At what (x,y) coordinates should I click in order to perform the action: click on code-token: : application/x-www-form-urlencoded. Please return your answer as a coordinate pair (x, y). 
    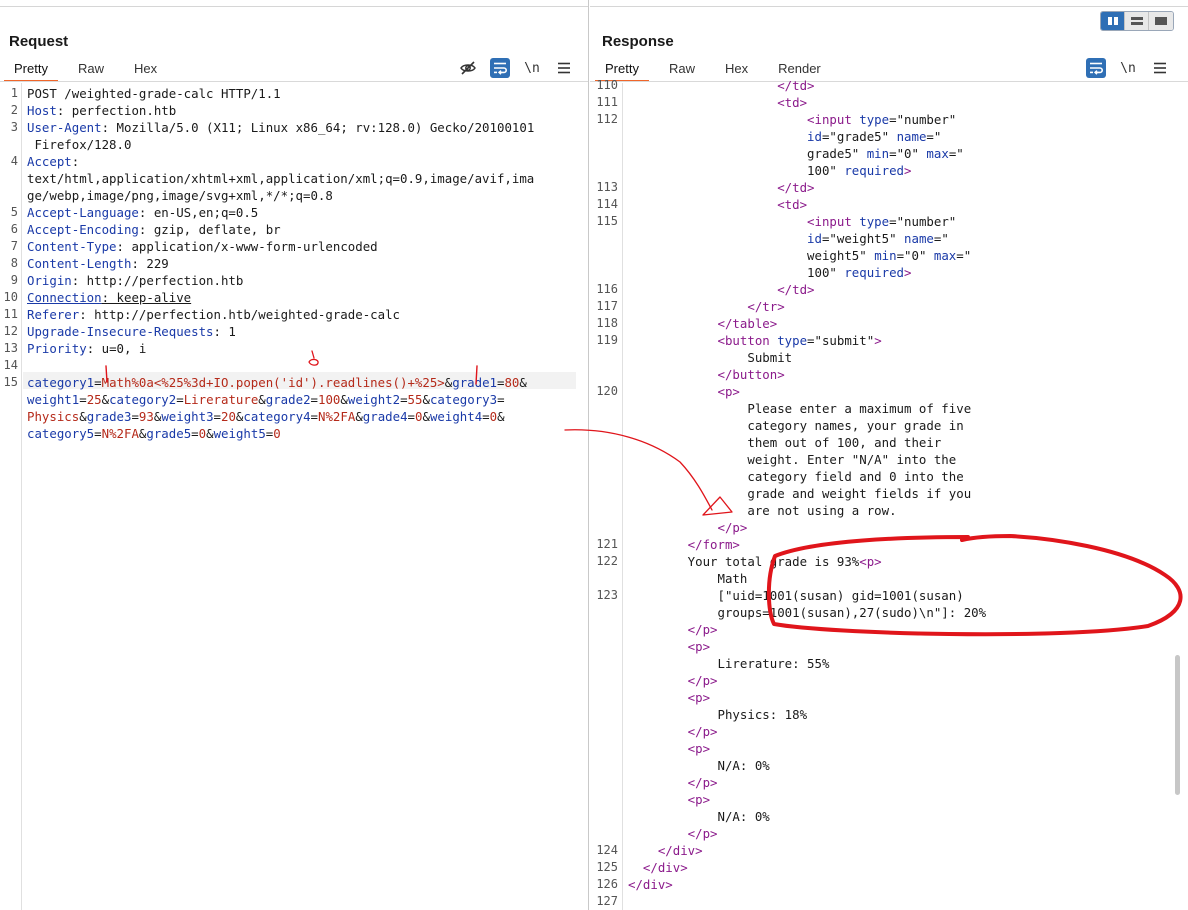
    Looking at the image, I should click on (247, 246).